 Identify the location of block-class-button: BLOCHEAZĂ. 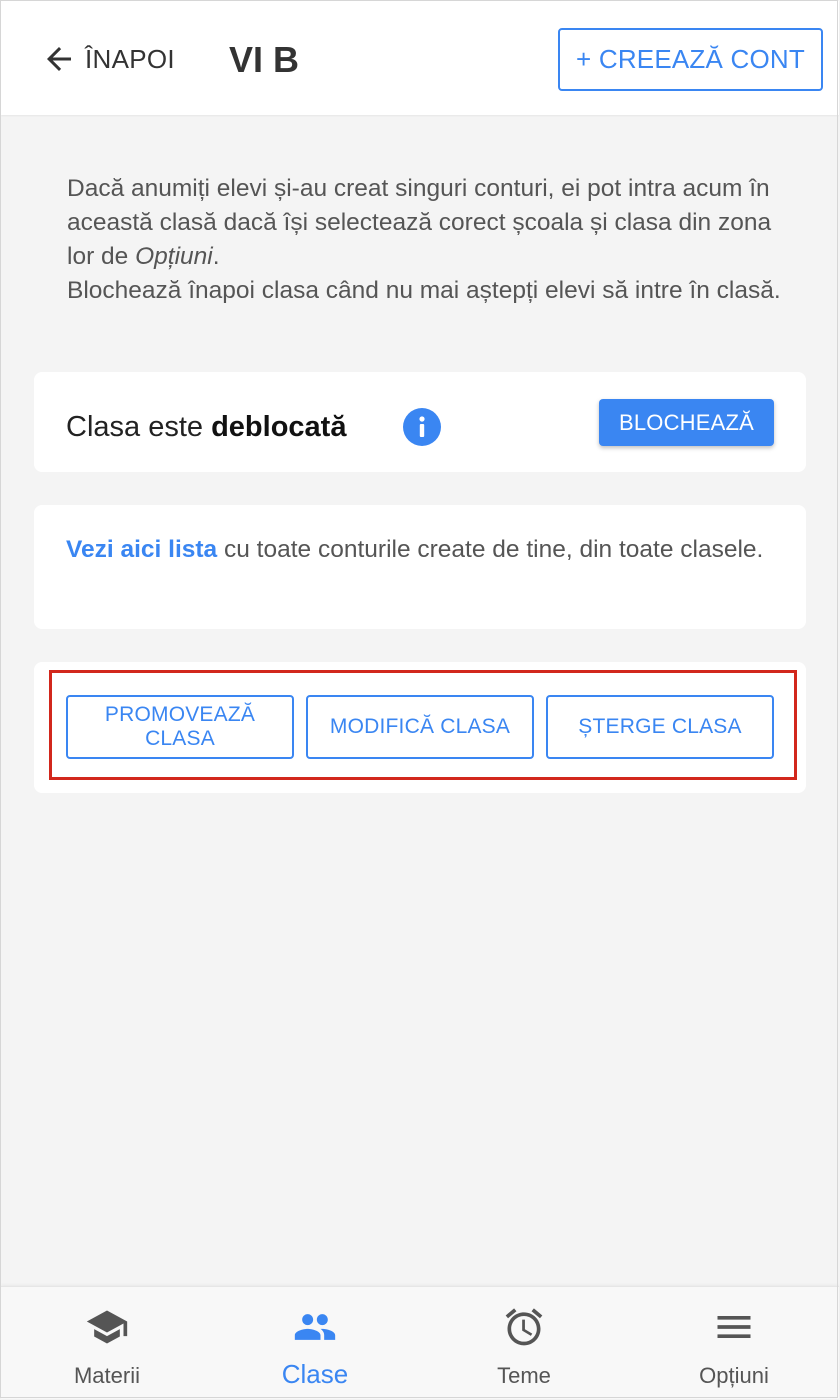
(686, 422).